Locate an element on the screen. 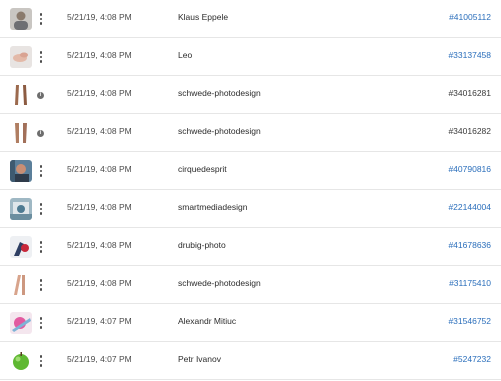 The height and width of the screenshot is (381, 501). author-name: smartmediadesign is located at coordinates (213, 207).